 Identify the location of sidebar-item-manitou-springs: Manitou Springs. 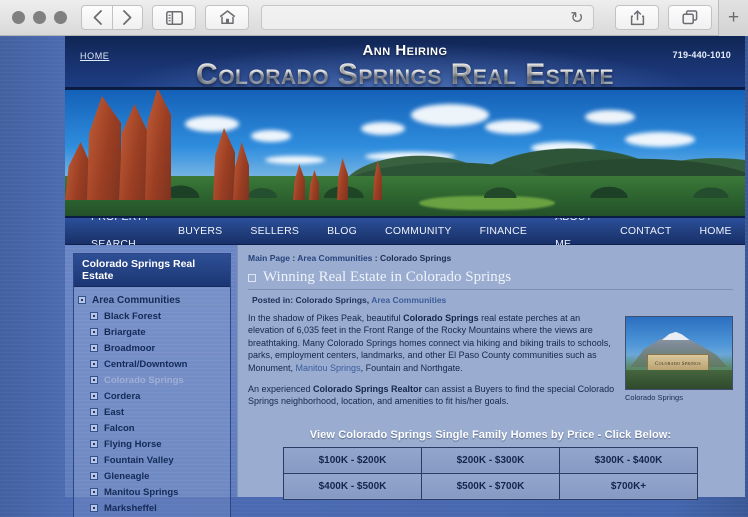
(152, 492).